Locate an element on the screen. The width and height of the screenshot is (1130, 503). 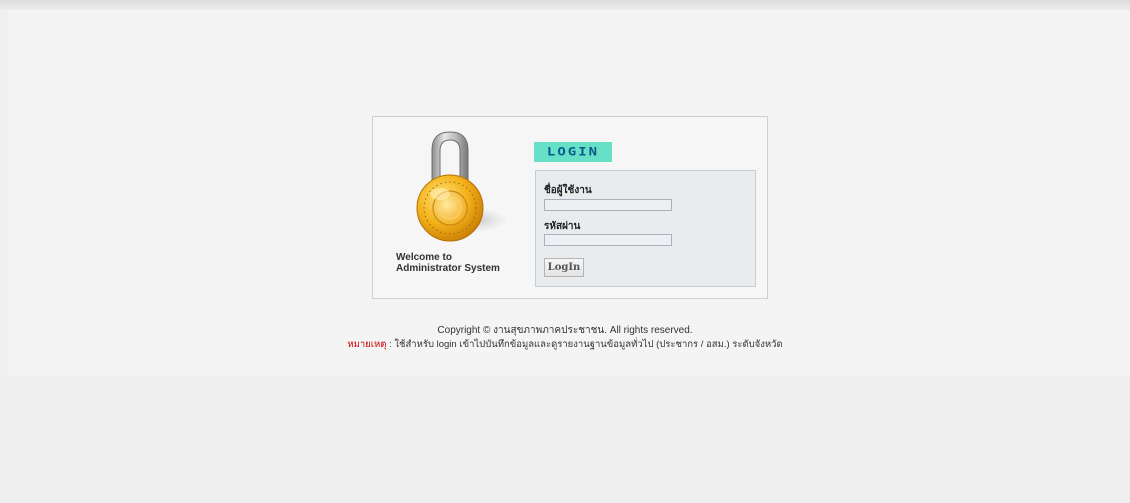
welcome-text: Welcome to Administrator System is located at coordinates (461, 263).